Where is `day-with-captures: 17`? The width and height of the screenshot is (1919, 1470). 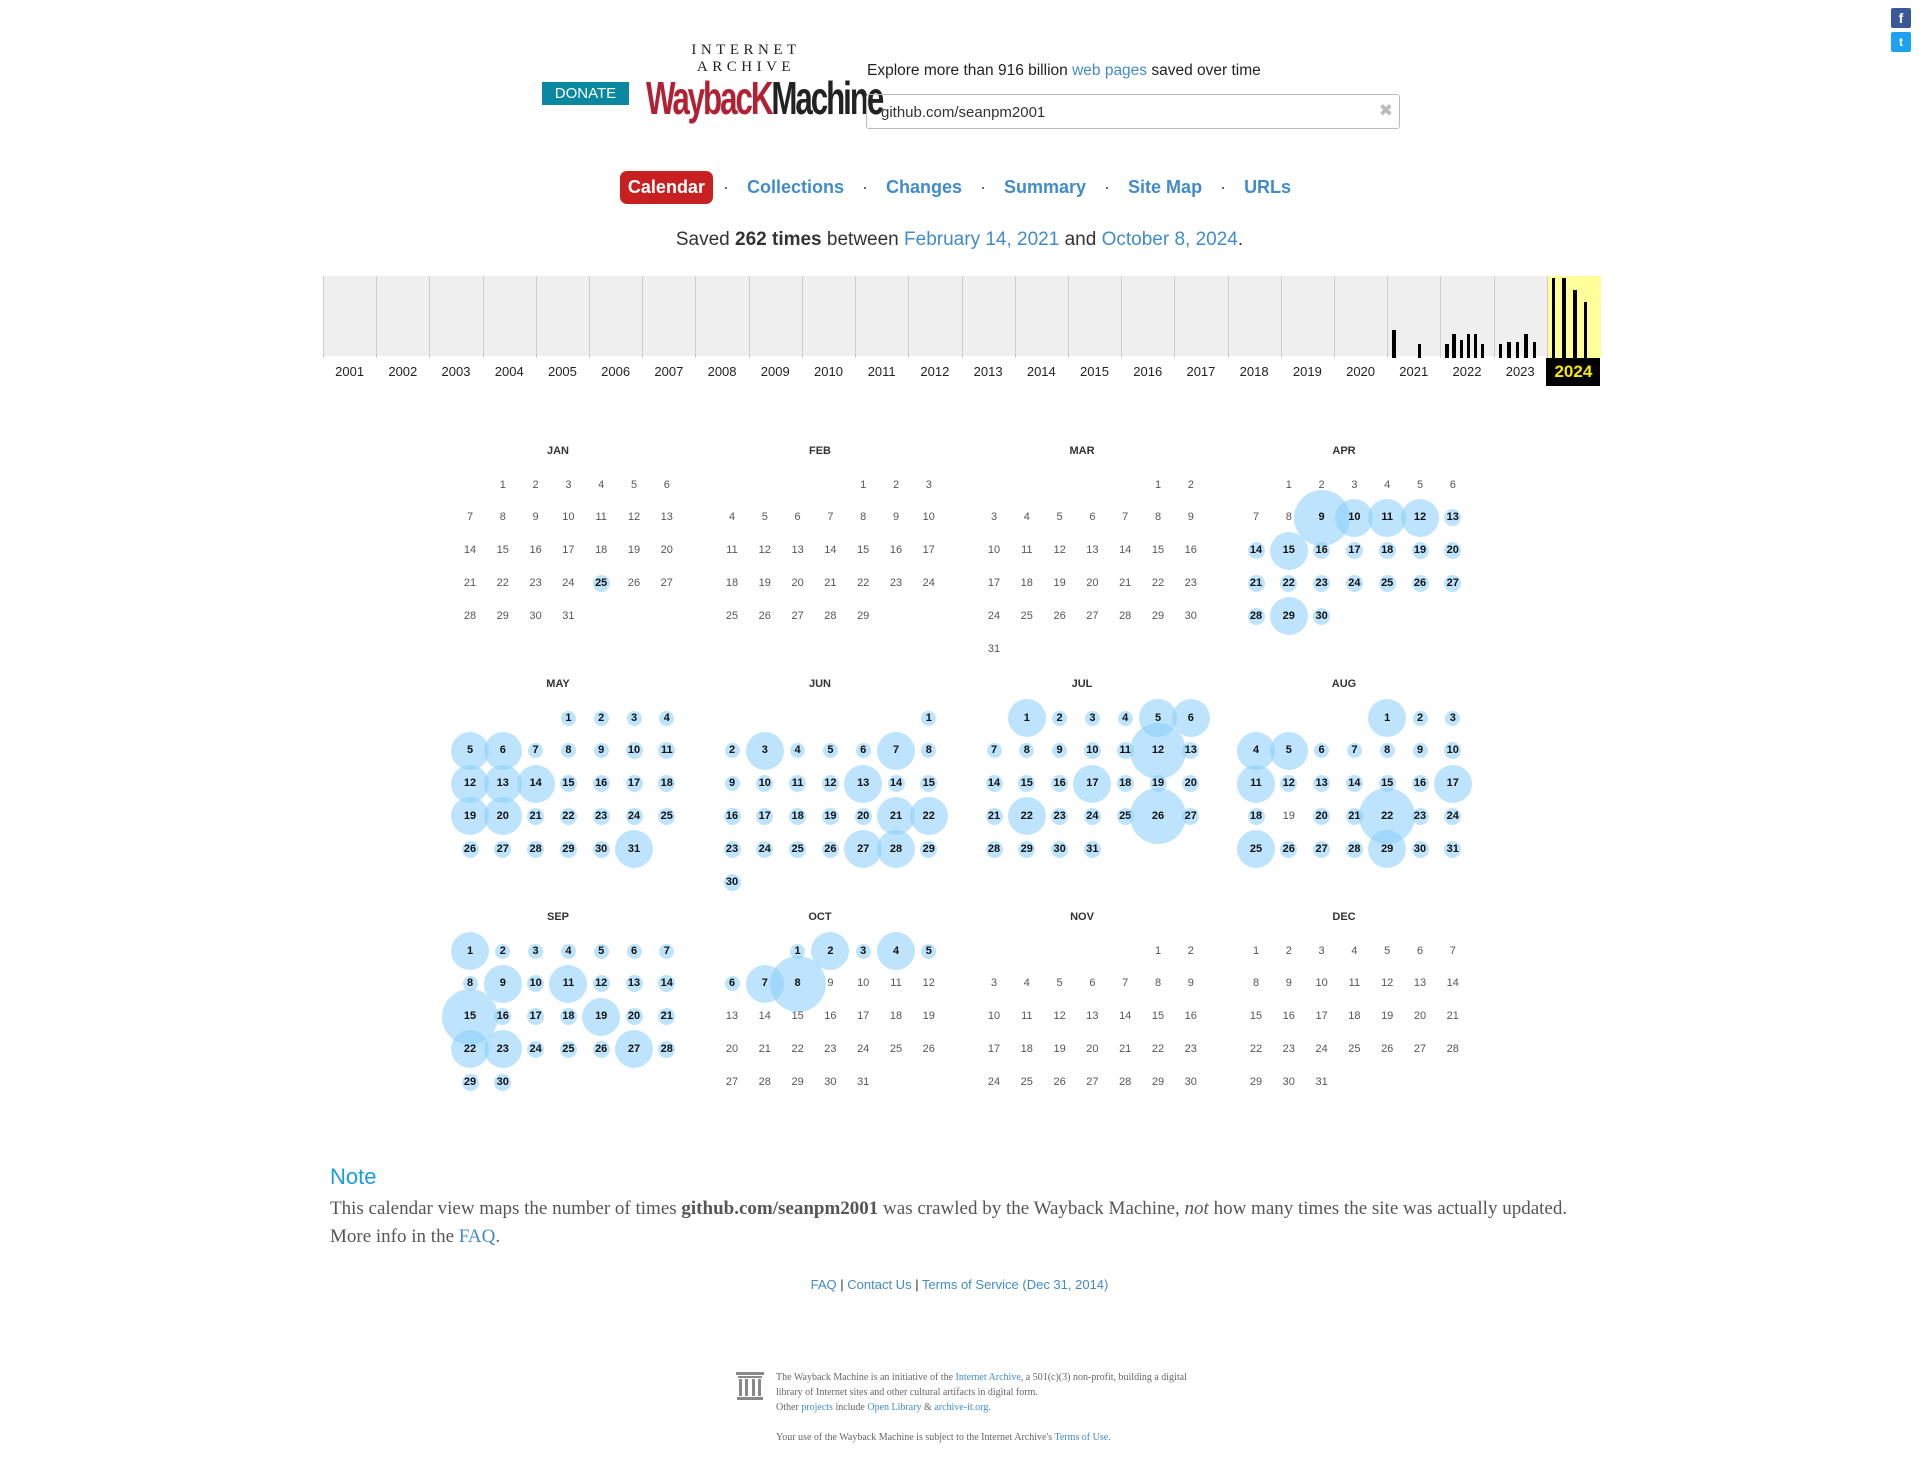 day-with-captures: 17 is located at coordinates (535, 1016).